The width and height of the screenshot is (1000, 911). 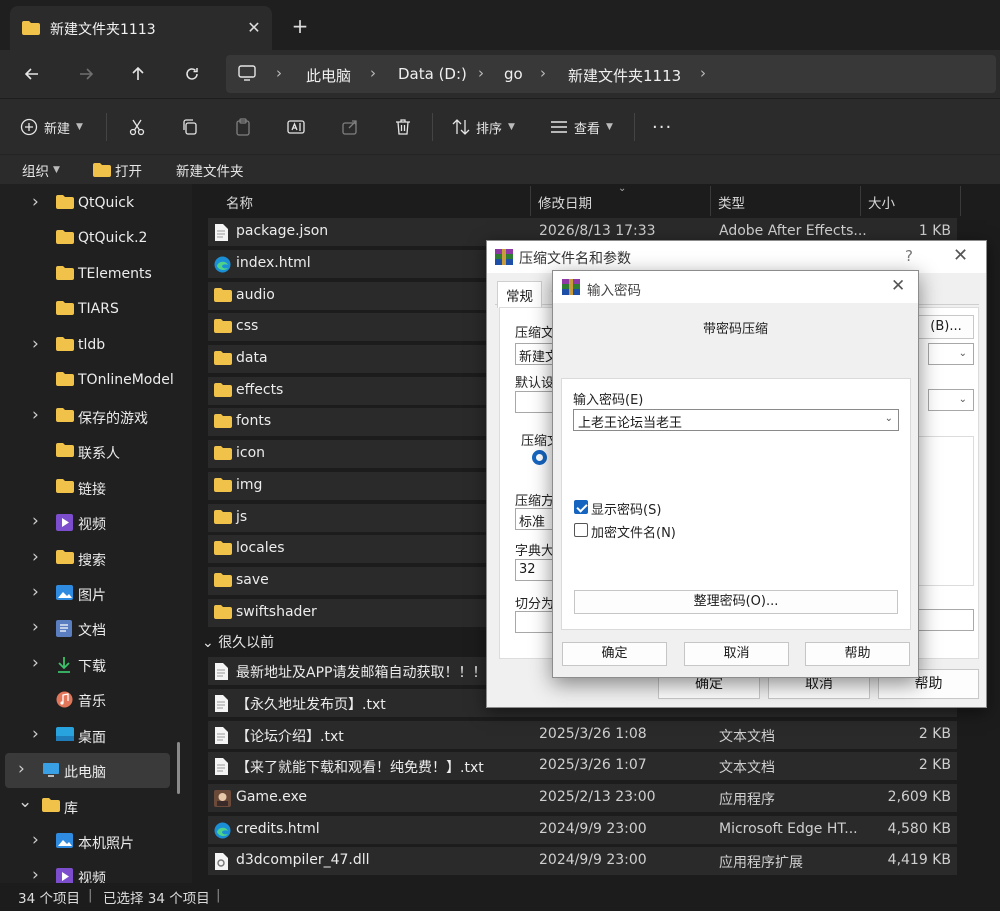 What do you see at coordinates (881, 202) in the screenshot?
I see `column-header-size: 大小` at bounding box center [881, 202].